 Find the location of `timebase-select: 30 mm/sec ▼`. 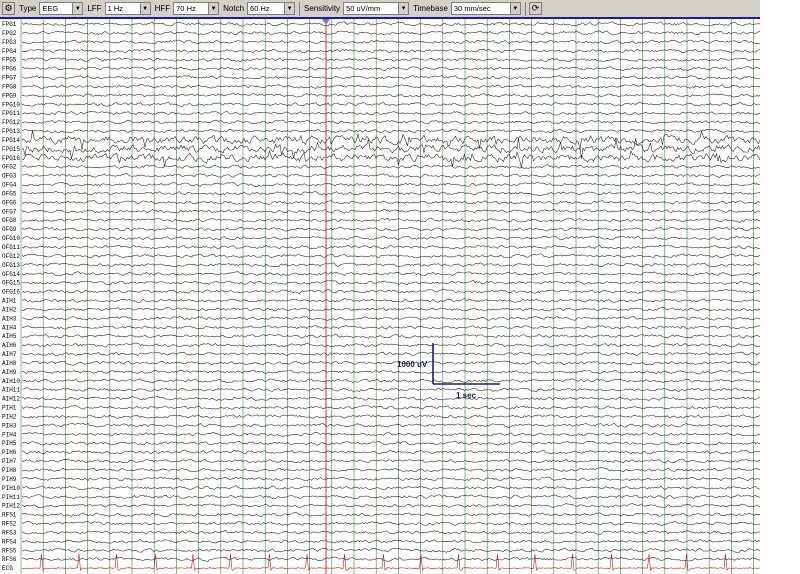

timebase-select: 30 mm/sec ▼ is located at coordinates (485, 8).